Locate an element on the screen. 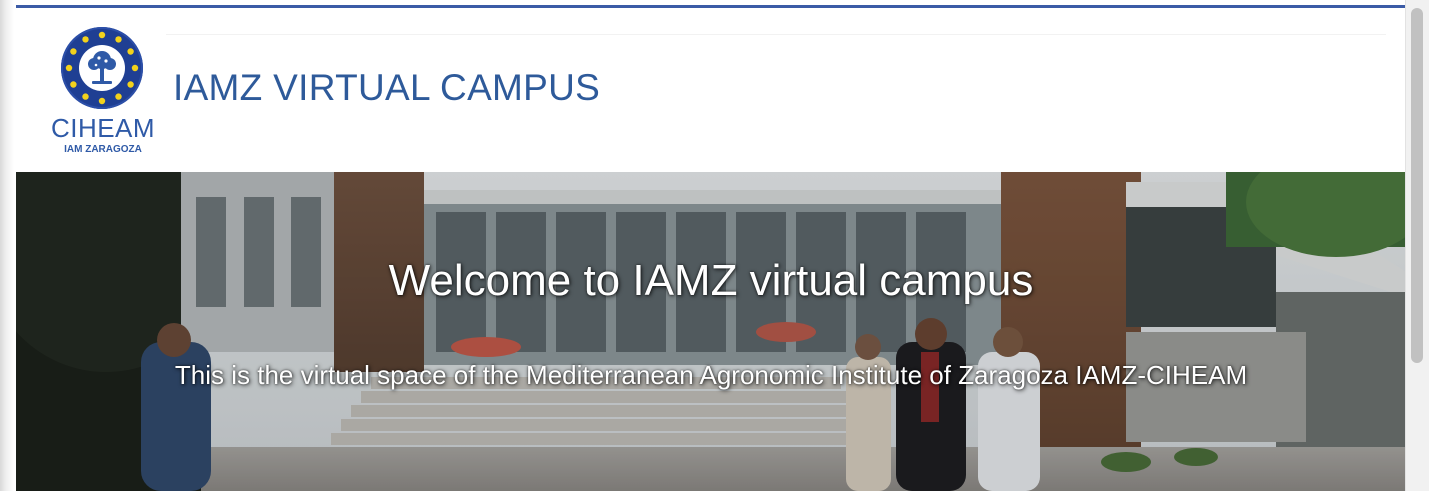 This screenshot has width=1429, height=491. hero-title: Welcome to IAMZ virtual campus is located at coordinates (711, 280).